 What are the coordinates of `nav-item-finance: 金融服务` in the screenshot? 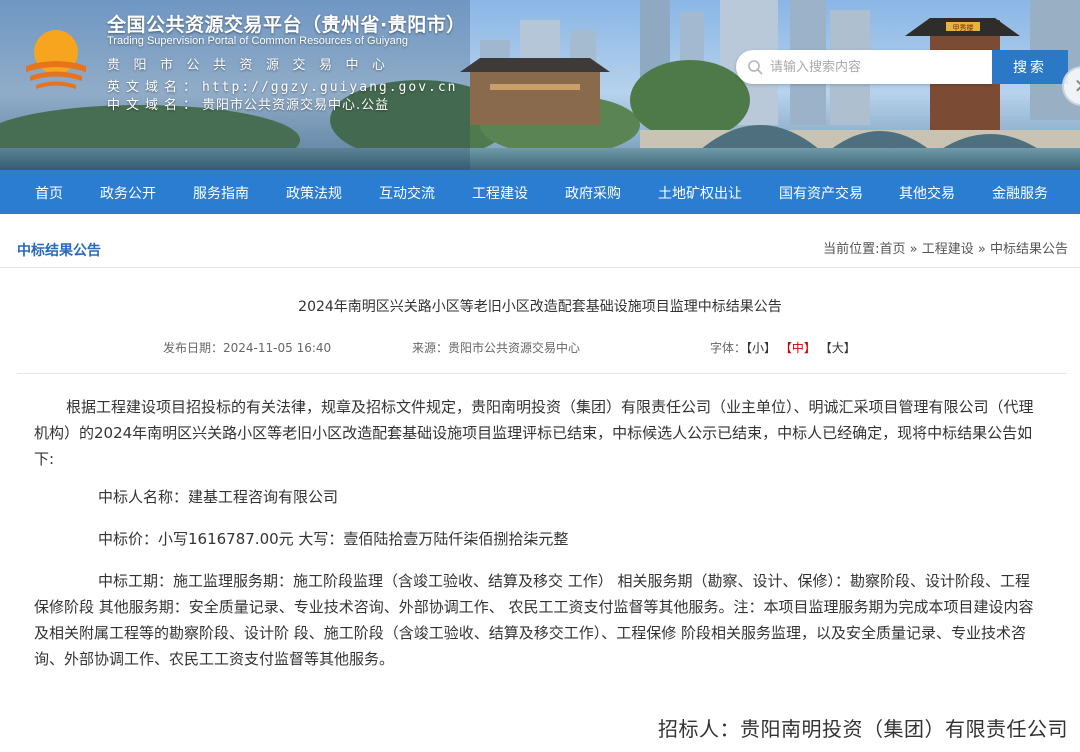 It's located at (1020, 193).